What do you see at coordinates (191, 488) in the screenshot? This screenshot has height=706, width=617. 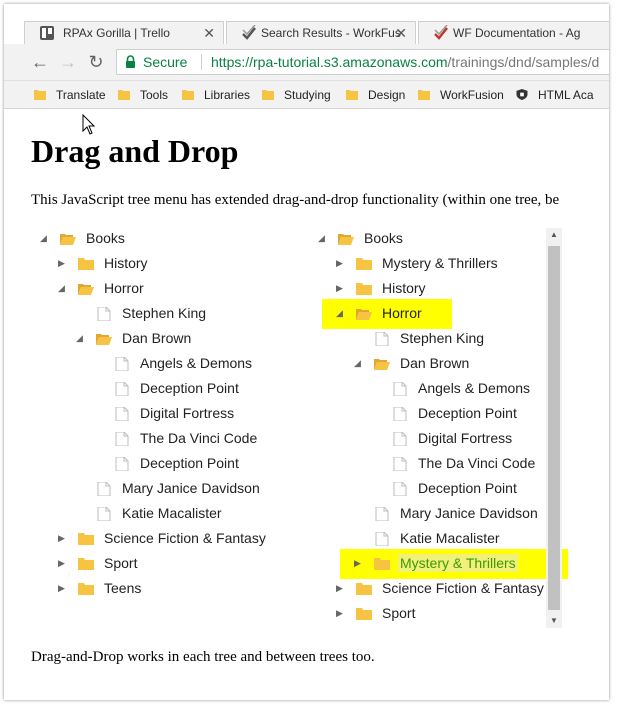 I see `tree-node-label: Mary Janice Davidson` at bounding box center [191, 488].